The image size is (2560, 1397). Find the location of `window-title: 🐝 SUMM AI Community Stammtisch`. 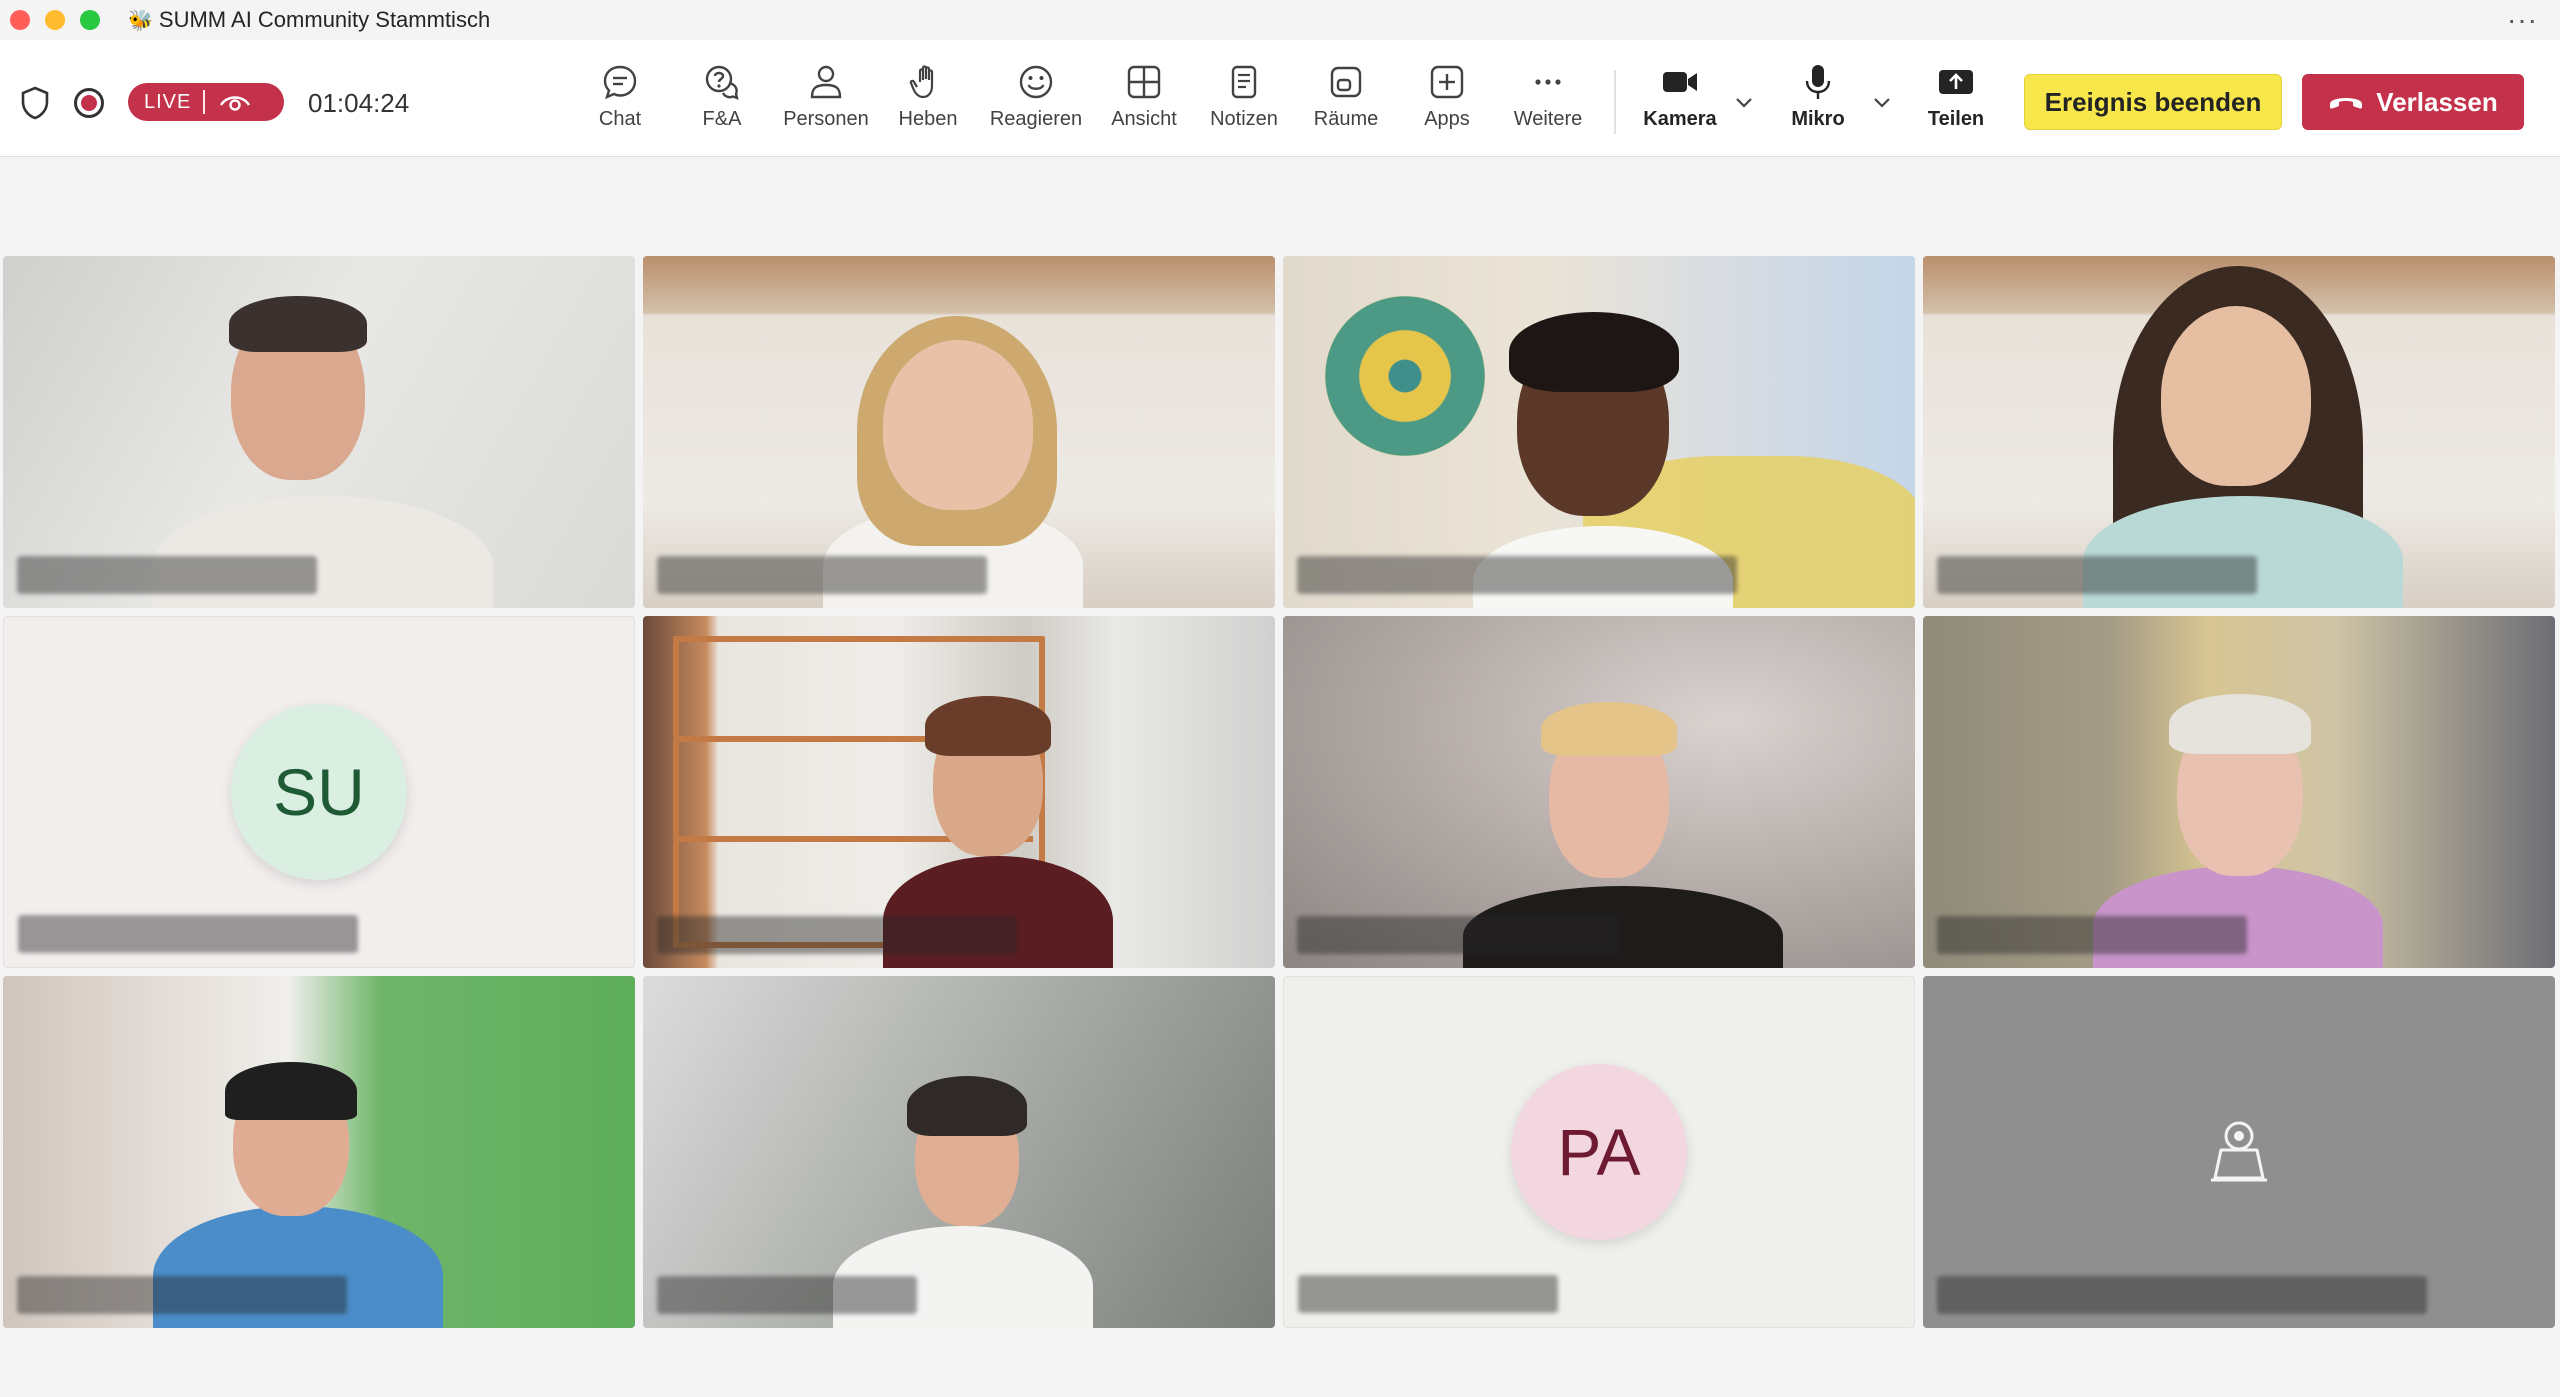

window-title: 🐝 SUMM AI Community Stammtisch is located at coordinates (309, 20).